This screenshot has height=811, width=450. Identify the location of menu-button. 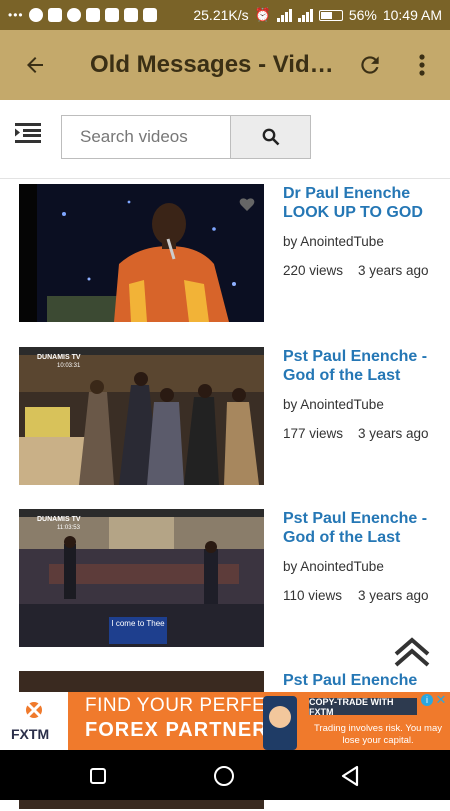
(30, 133).